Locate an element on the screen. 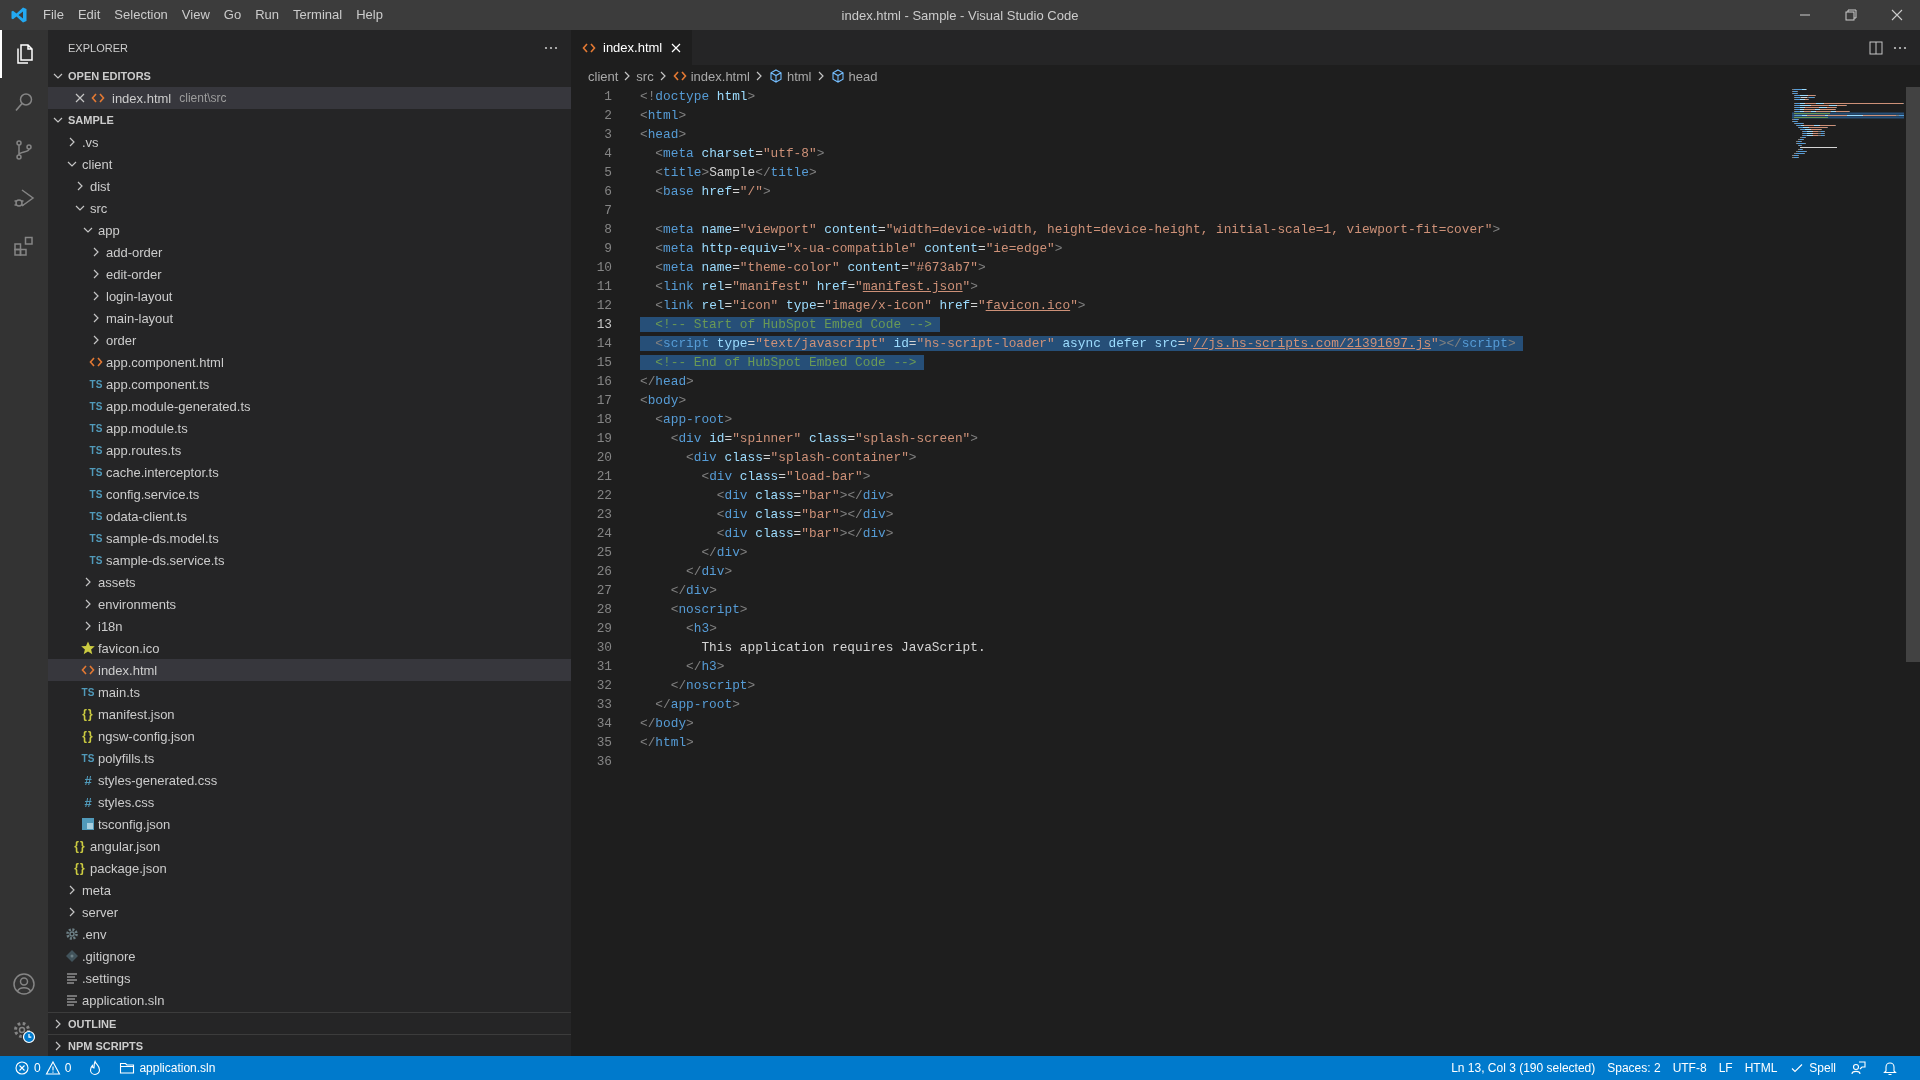 The image size is (1920, 1080). status-item: Ln 13, Col 3 (190 selected) is located at coordinates (1523, 1068).